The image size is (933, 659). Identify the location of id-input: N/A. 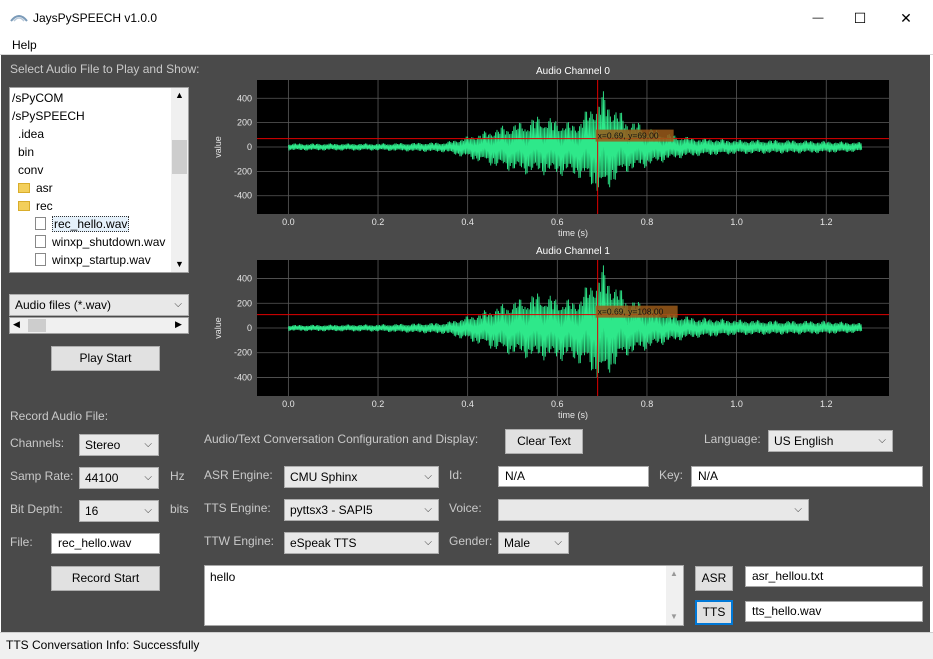
(573, 476).